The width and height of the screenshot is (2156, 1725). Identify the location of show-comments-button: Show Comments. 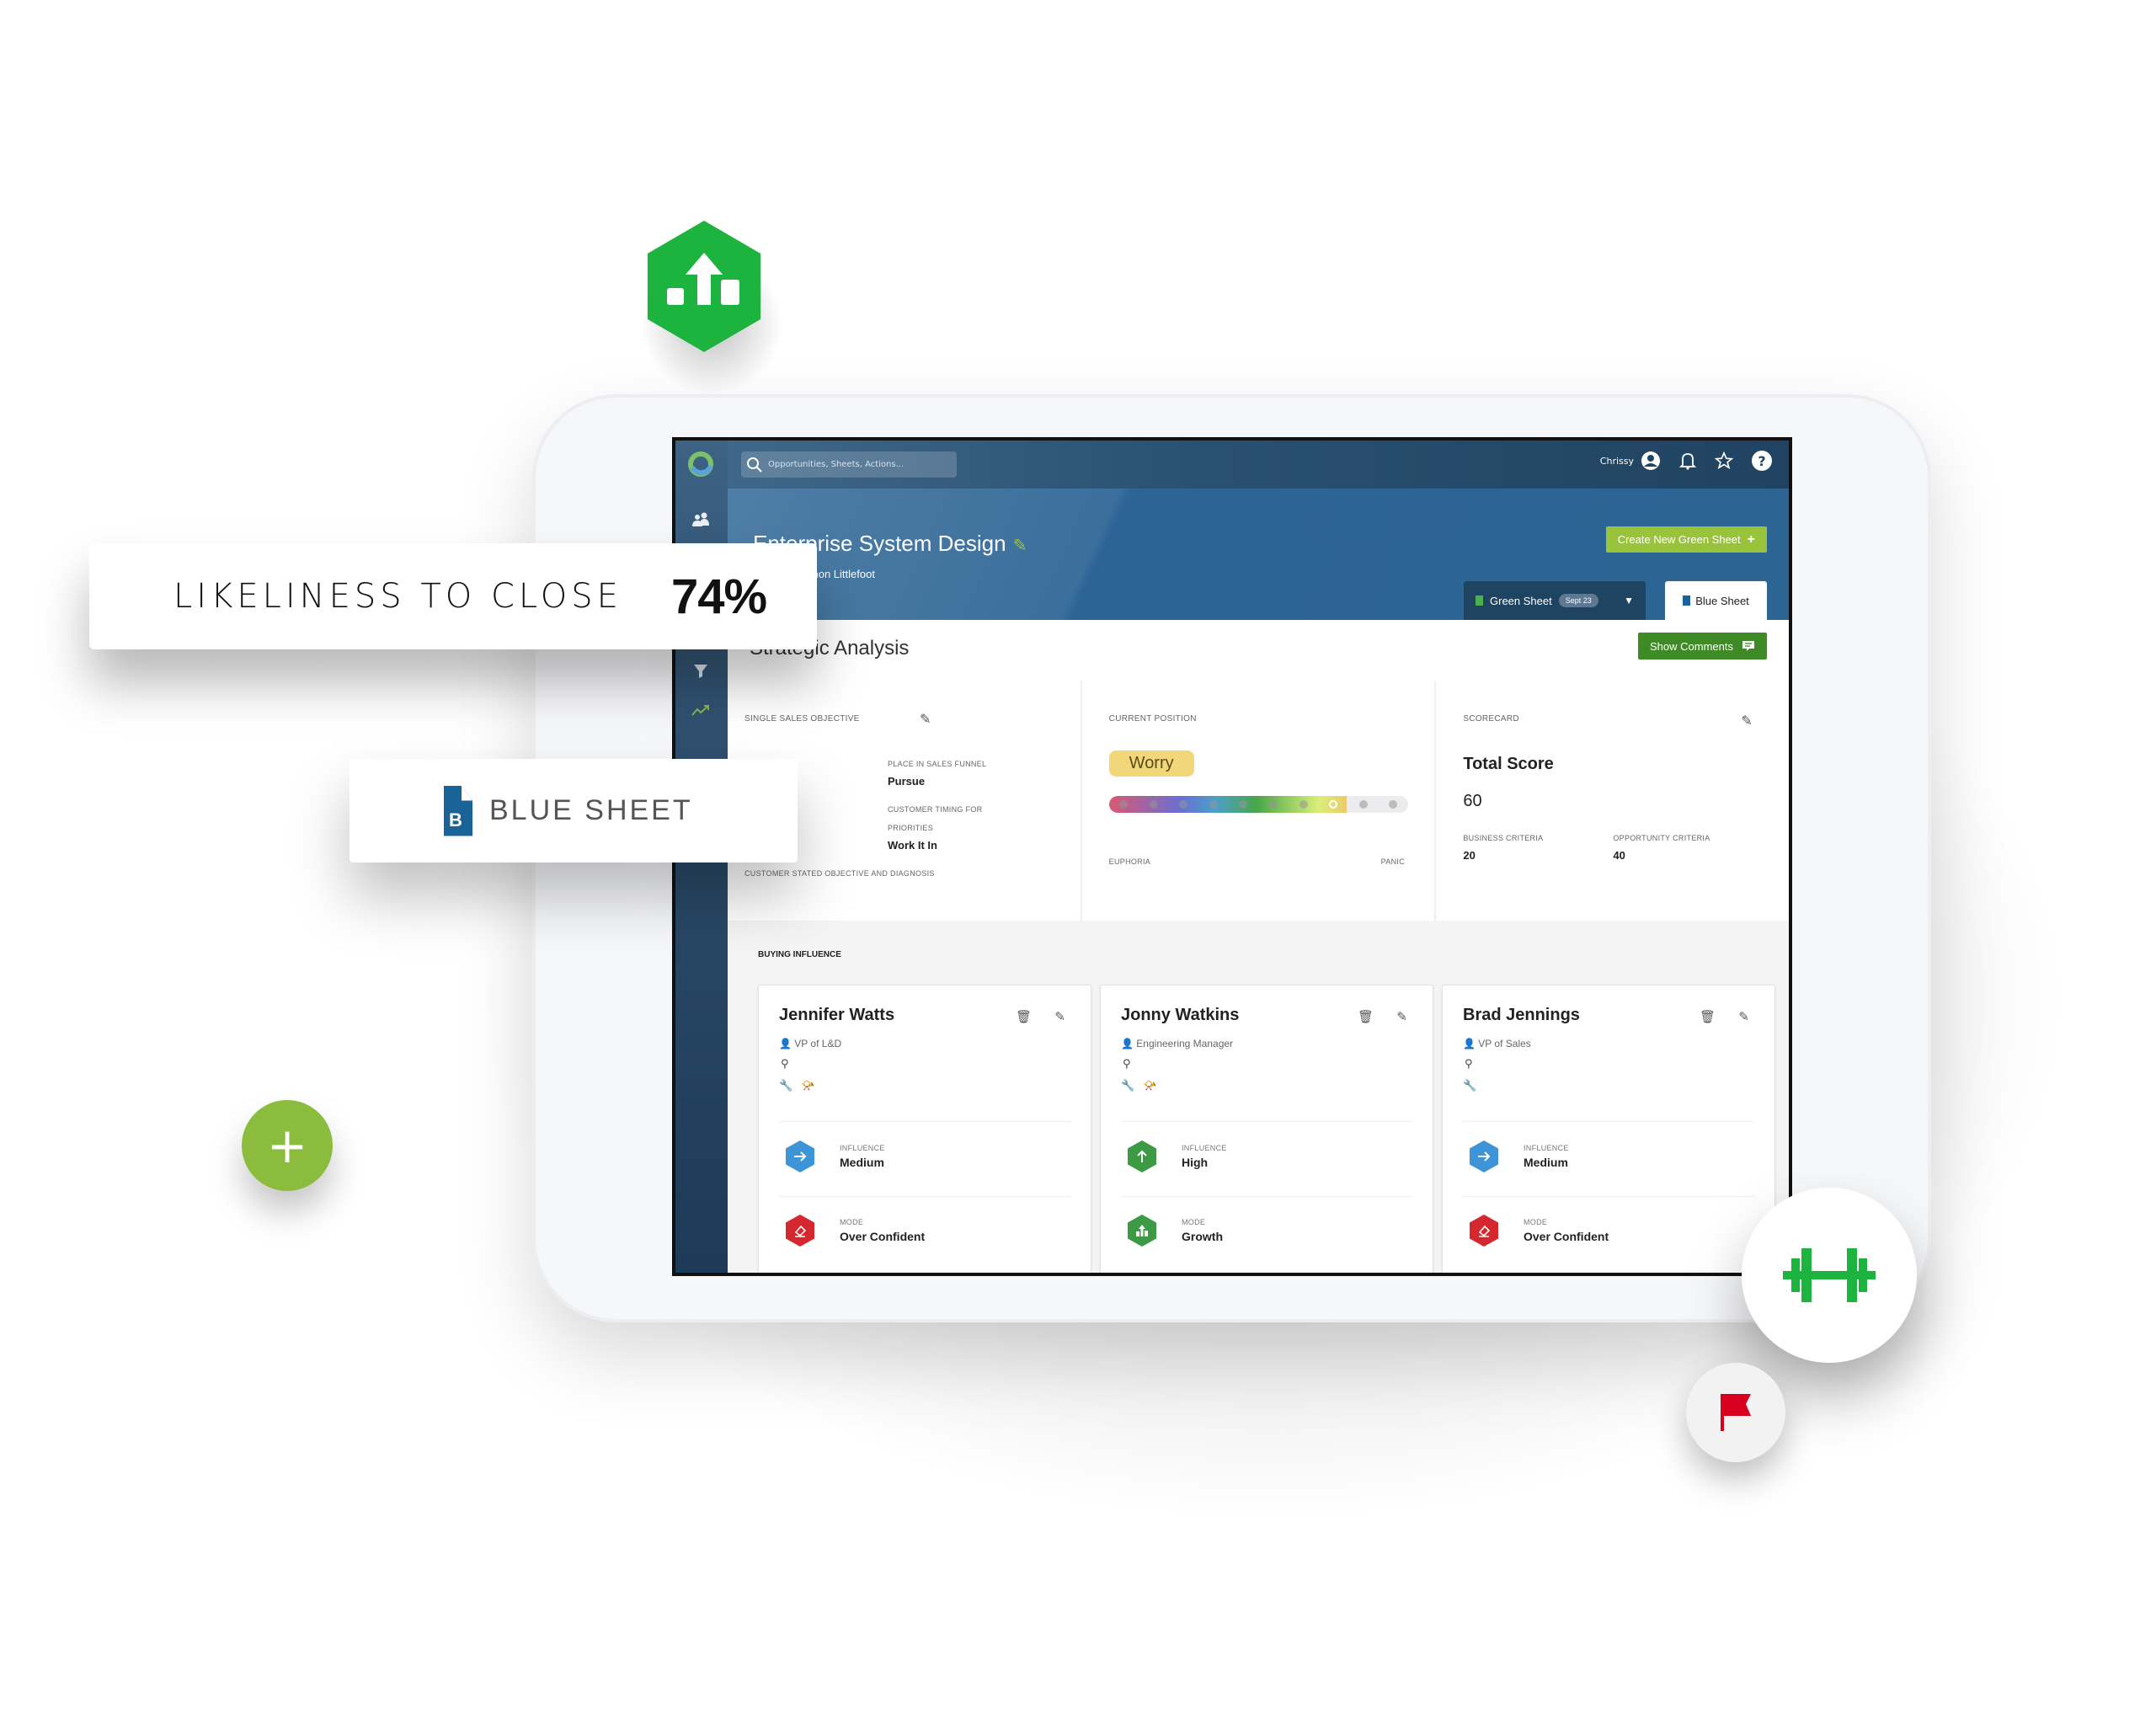
(1702, 646).